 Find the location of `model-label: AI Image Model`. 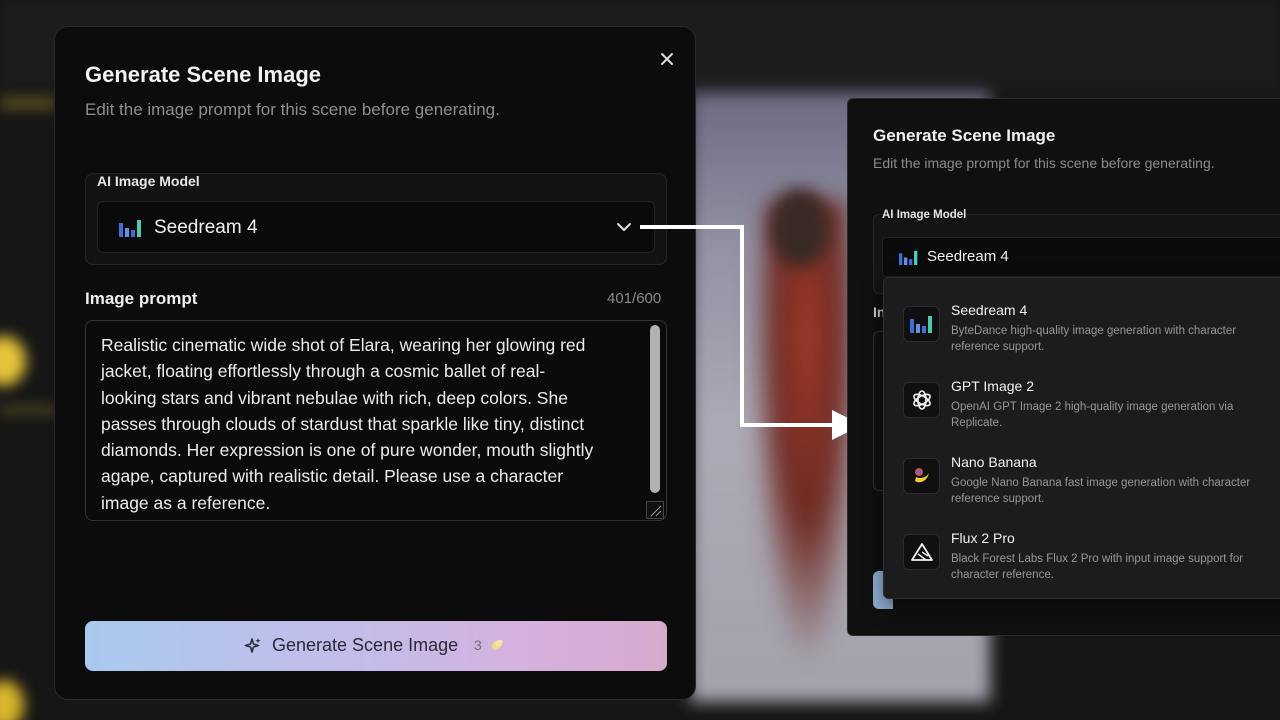

model-label: AI Image Model is located at coordinates (148, 181).